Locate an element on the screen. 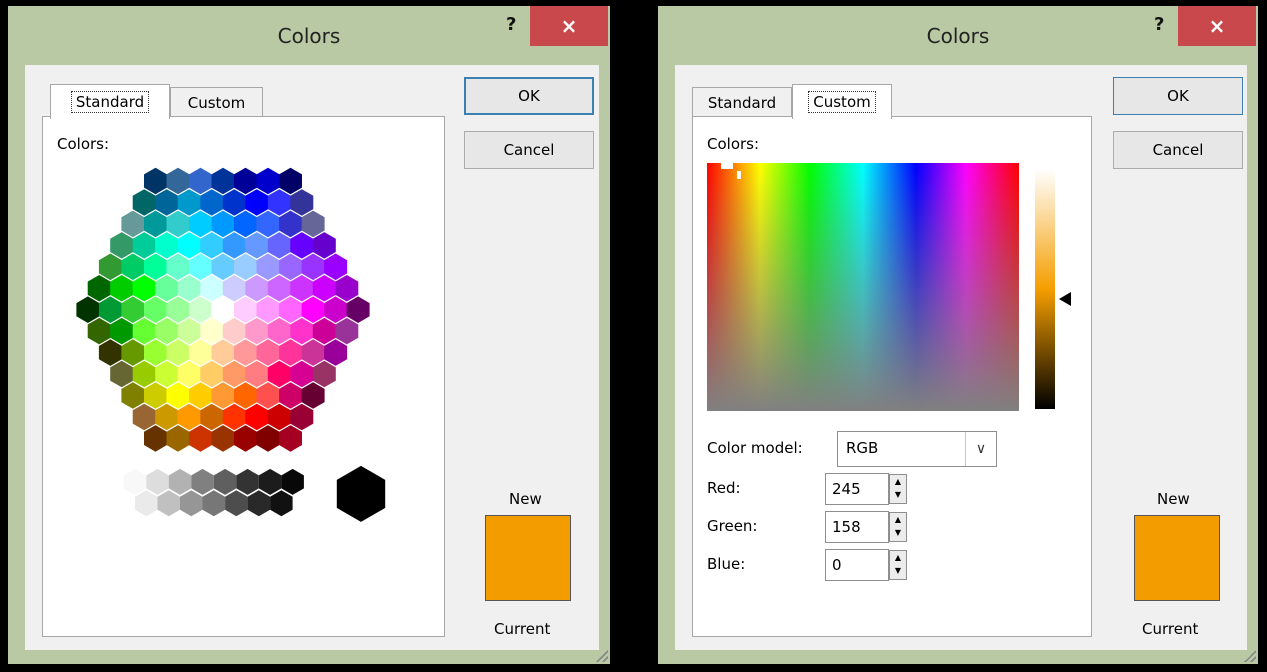 This screenshot has height=672, width=1267. ok-button: OK is located at coordinates (529, 96).